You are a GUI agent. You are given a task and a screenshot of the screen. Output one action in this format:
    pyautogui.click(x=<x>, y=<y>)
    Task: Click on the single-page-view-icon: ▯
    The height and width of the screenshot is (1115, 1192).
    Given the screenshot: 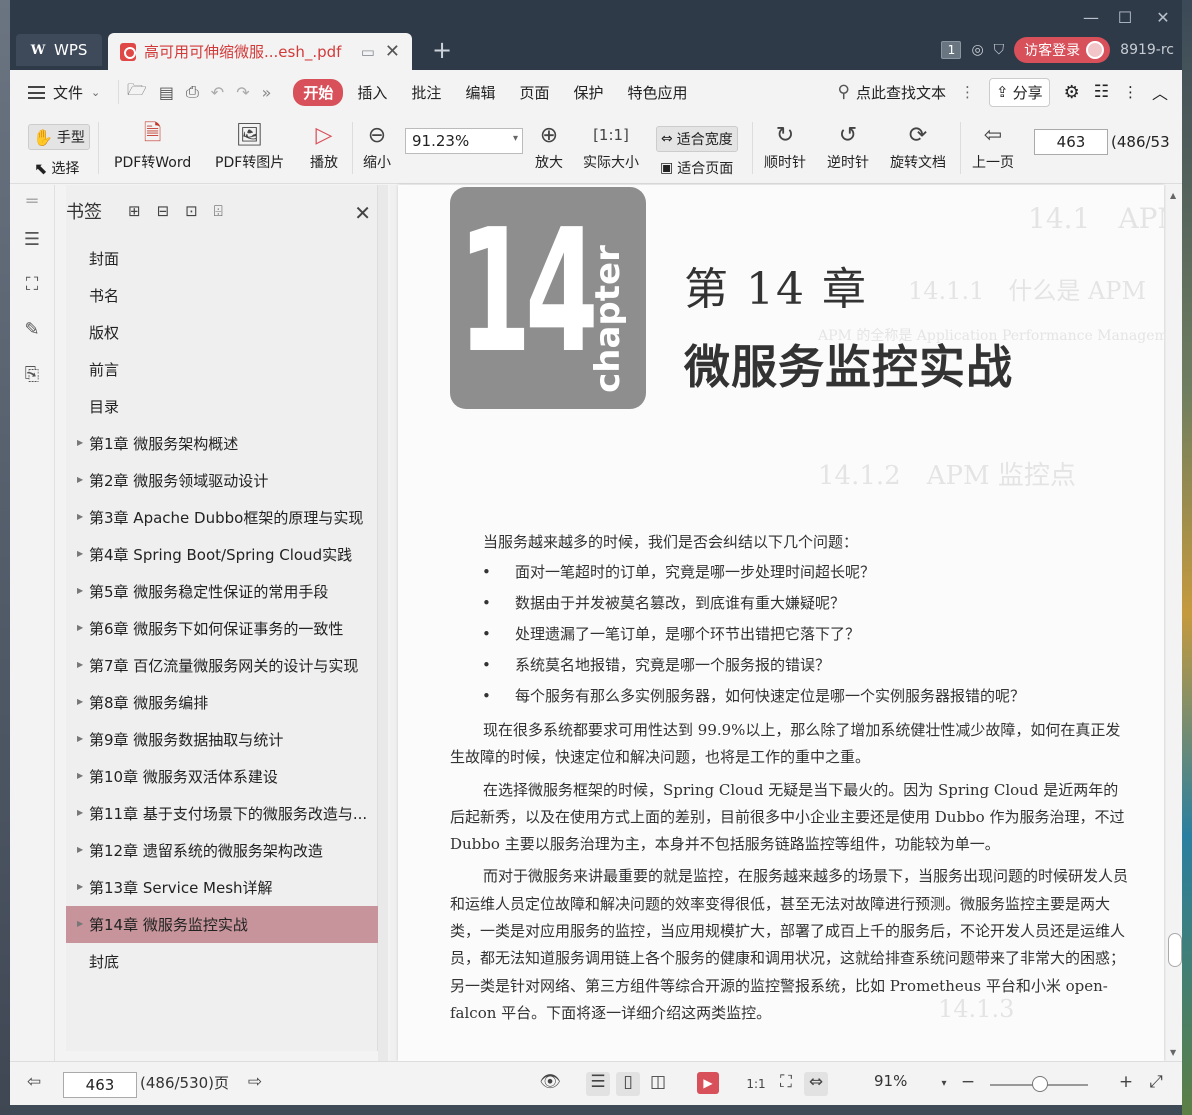 What is the action you would take?
    pyautogui.click(x=628, y=1084)
    